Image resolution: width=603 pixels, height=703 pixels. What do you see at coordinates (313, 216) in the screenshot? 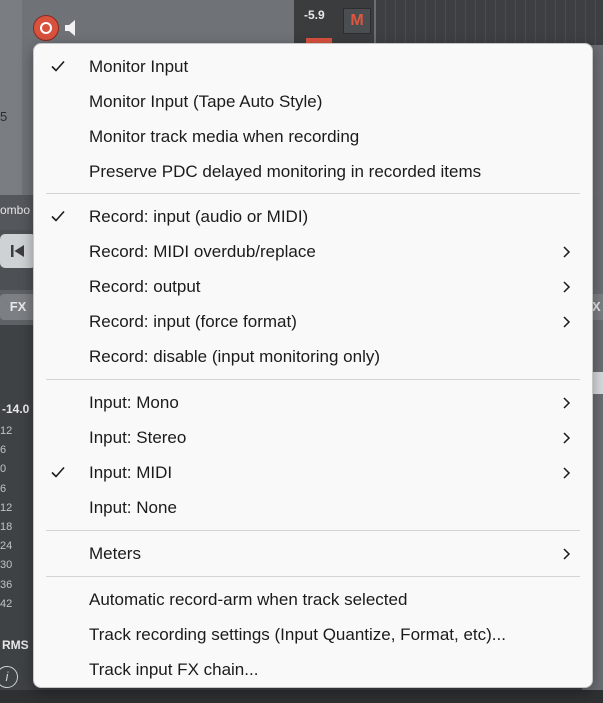
I see `menu-item-record-input: Record: input (audio or MIDI)` at bounding box center [313, 216].